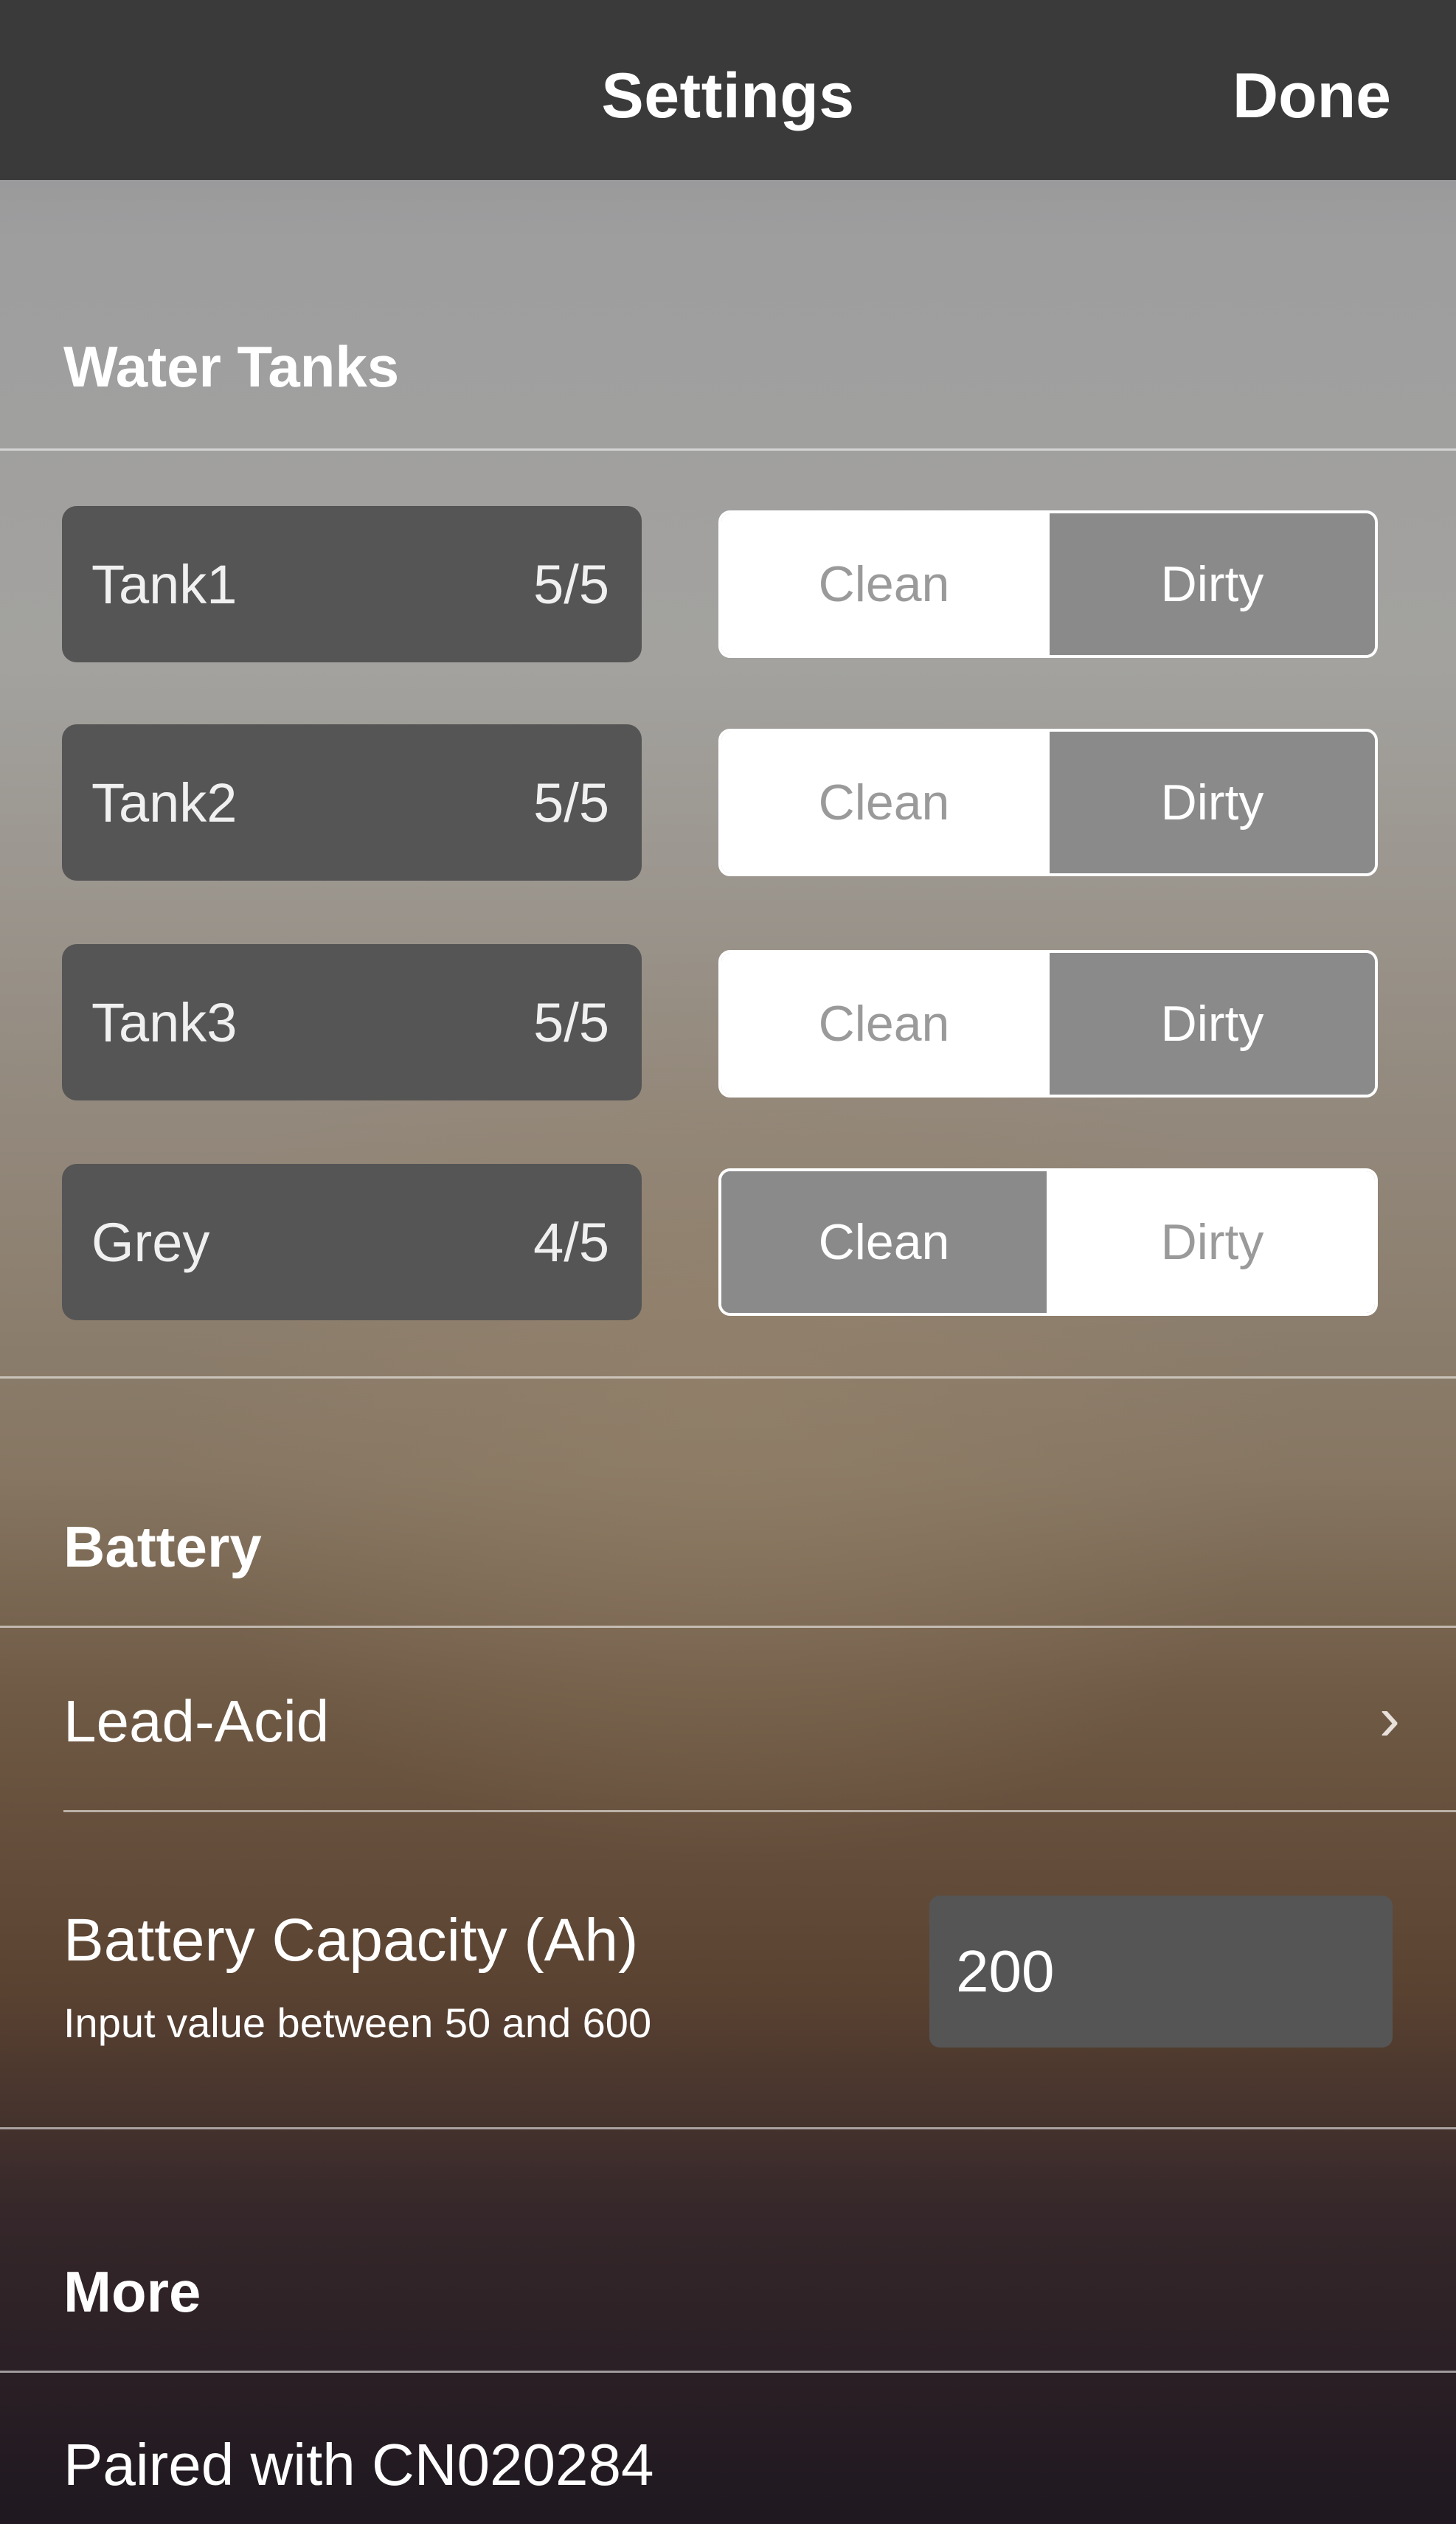 The height and width of the screenshot is (2524, 1456). I want to click on tank-name: Tank2, so click(164, 803).